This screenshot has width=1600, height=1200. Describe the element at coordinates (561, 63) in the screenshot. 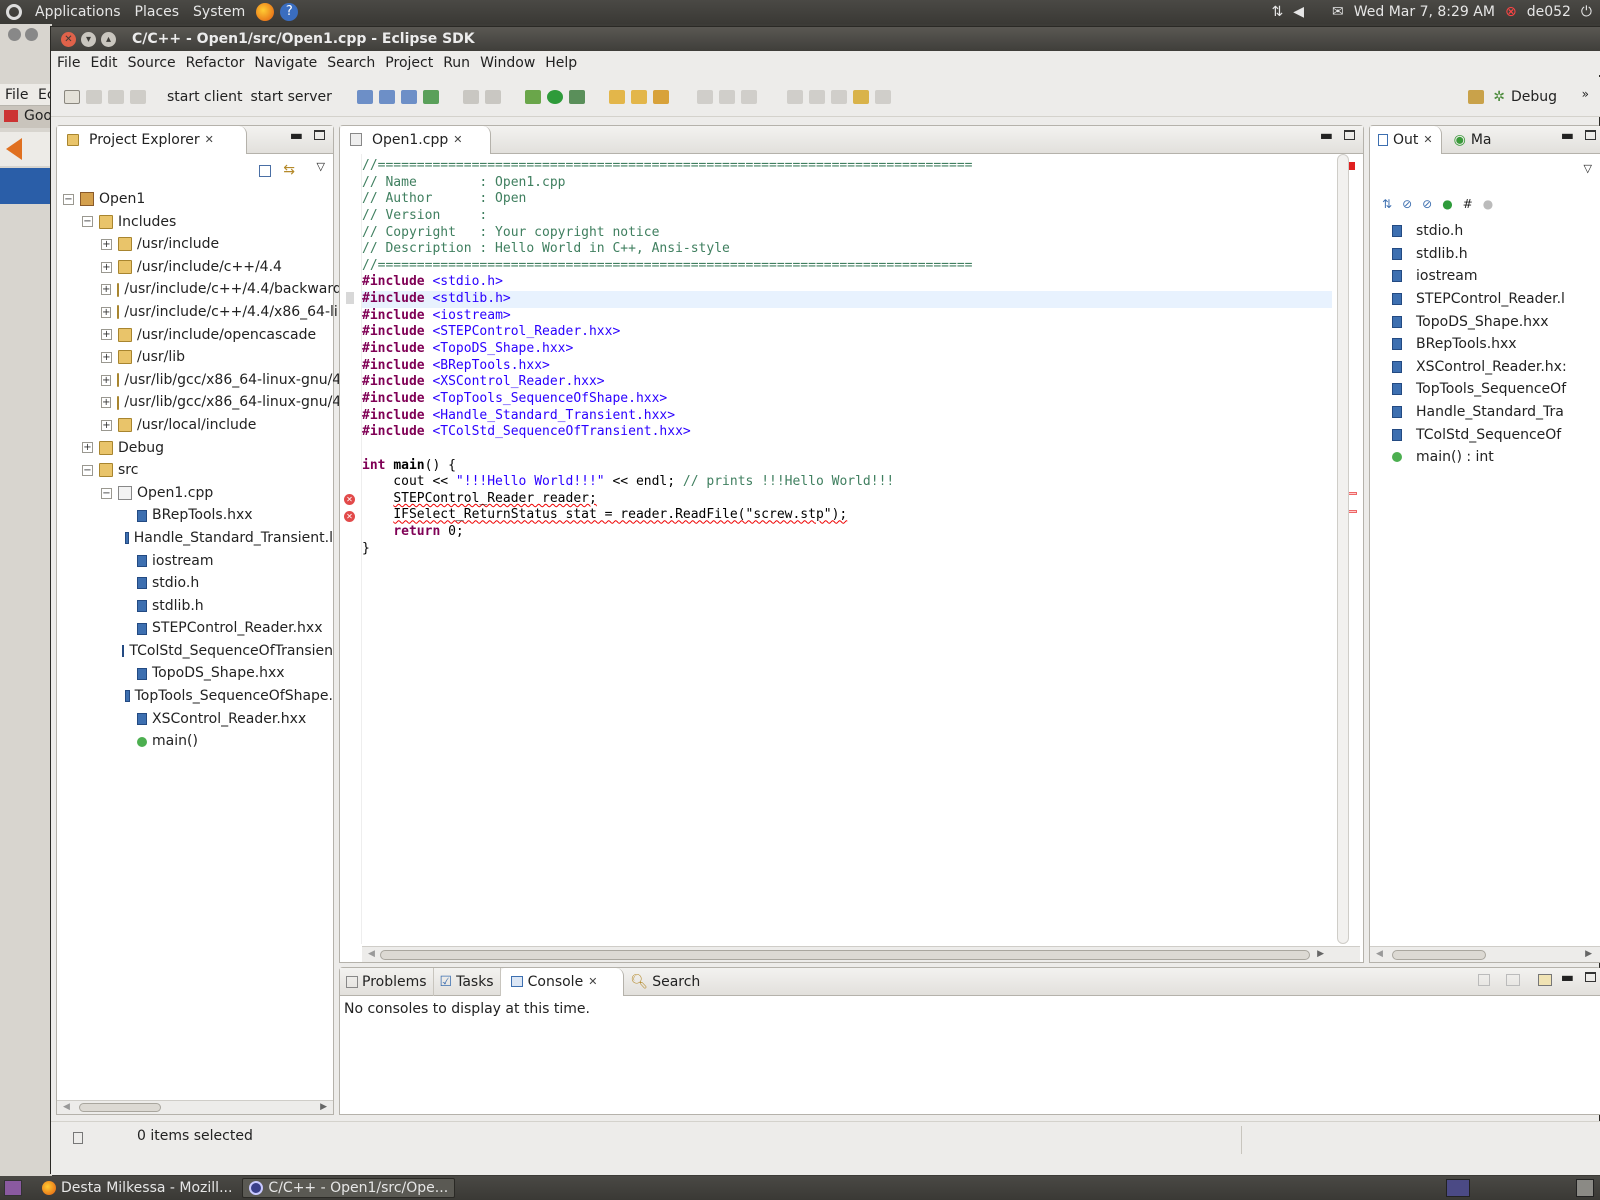

I see `menu-help: Help` at that location.